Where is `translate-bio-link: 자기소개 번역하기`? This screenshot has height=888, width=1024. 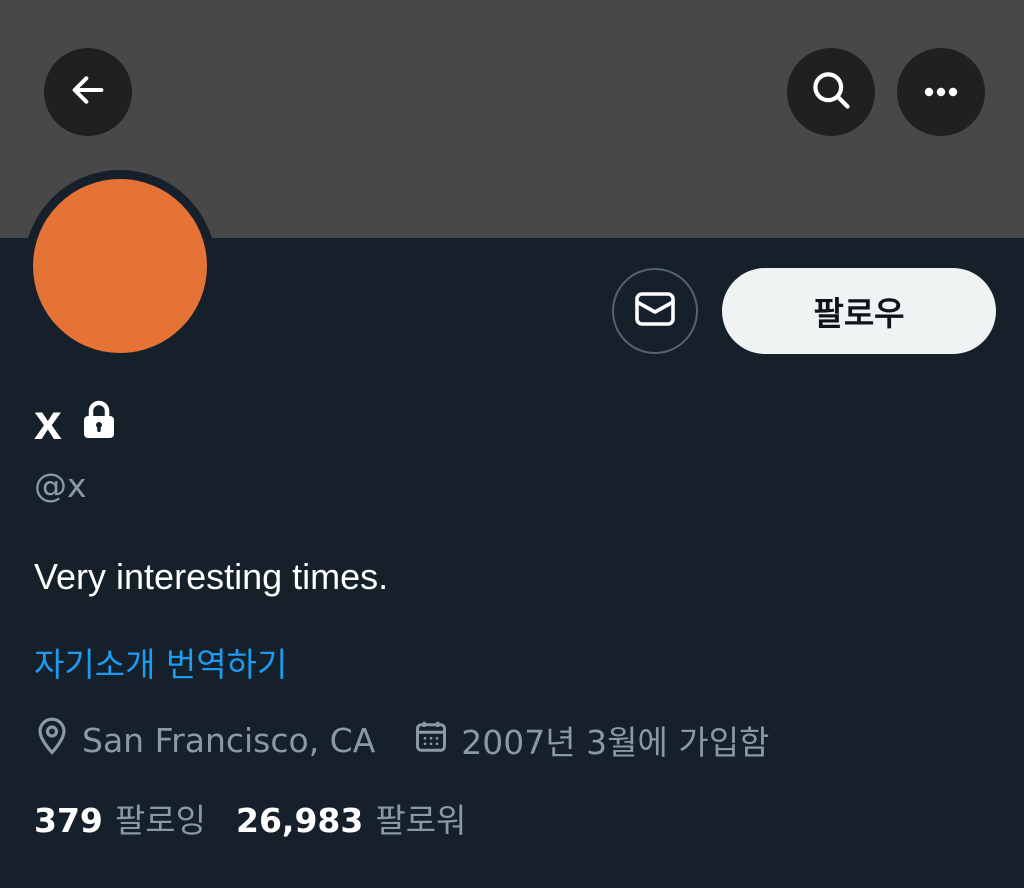 translate-bio-link: 자기소개 번역하기 is located at coordinates (160, 662).